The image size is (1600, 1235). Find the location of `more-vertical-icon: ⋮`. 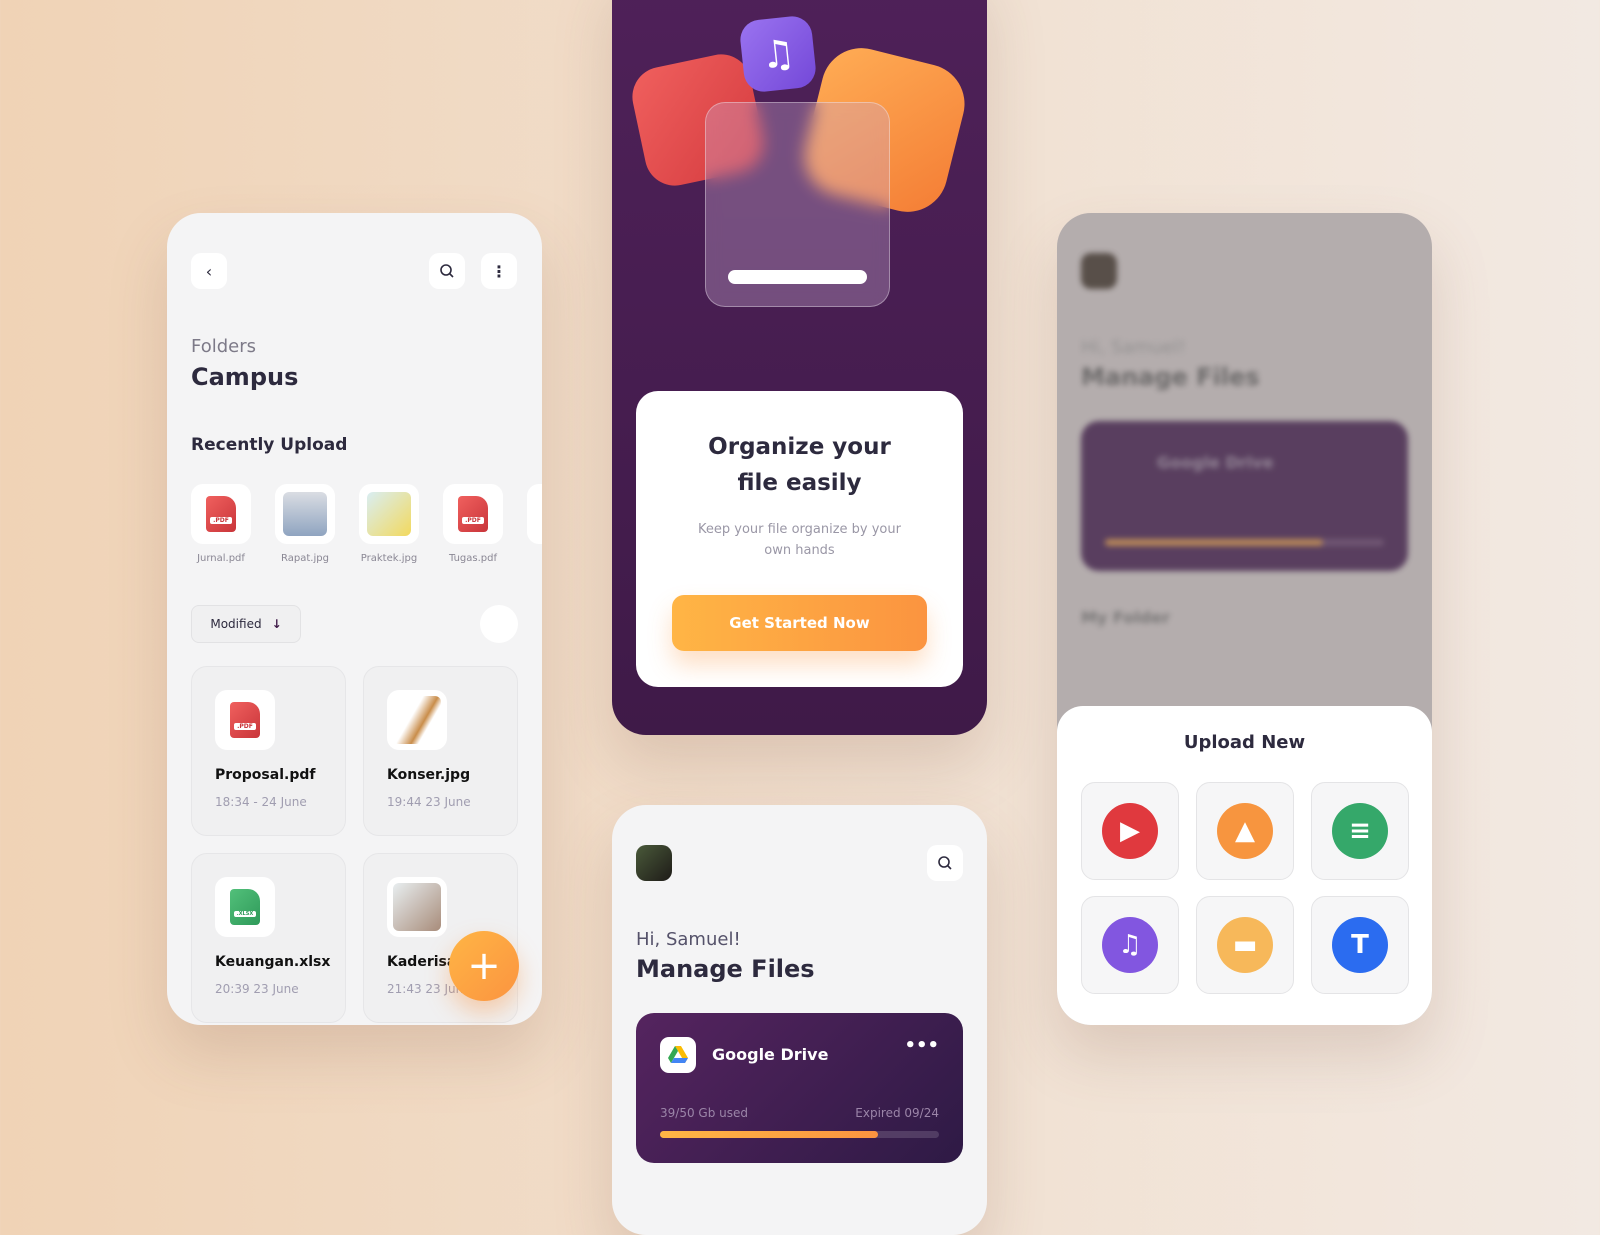

more-vertical-icon: ⋮ is located at coordinates (499, 271).